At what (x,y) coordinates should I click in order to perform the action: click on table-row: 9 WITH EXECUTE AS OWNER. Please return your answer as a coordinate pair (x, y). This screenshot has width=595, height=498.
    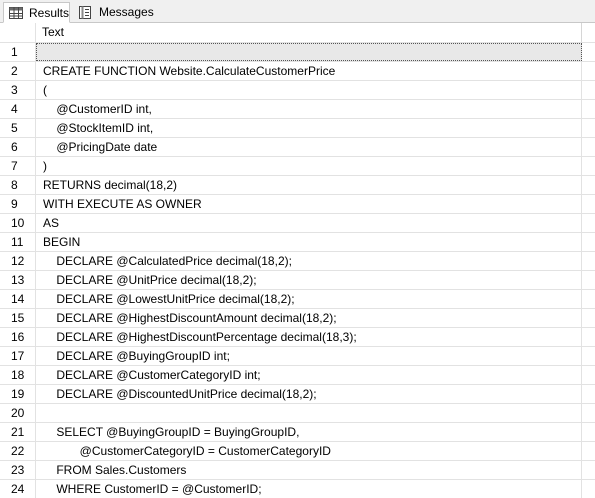
    Looking at the image, I should click on (297, 203).